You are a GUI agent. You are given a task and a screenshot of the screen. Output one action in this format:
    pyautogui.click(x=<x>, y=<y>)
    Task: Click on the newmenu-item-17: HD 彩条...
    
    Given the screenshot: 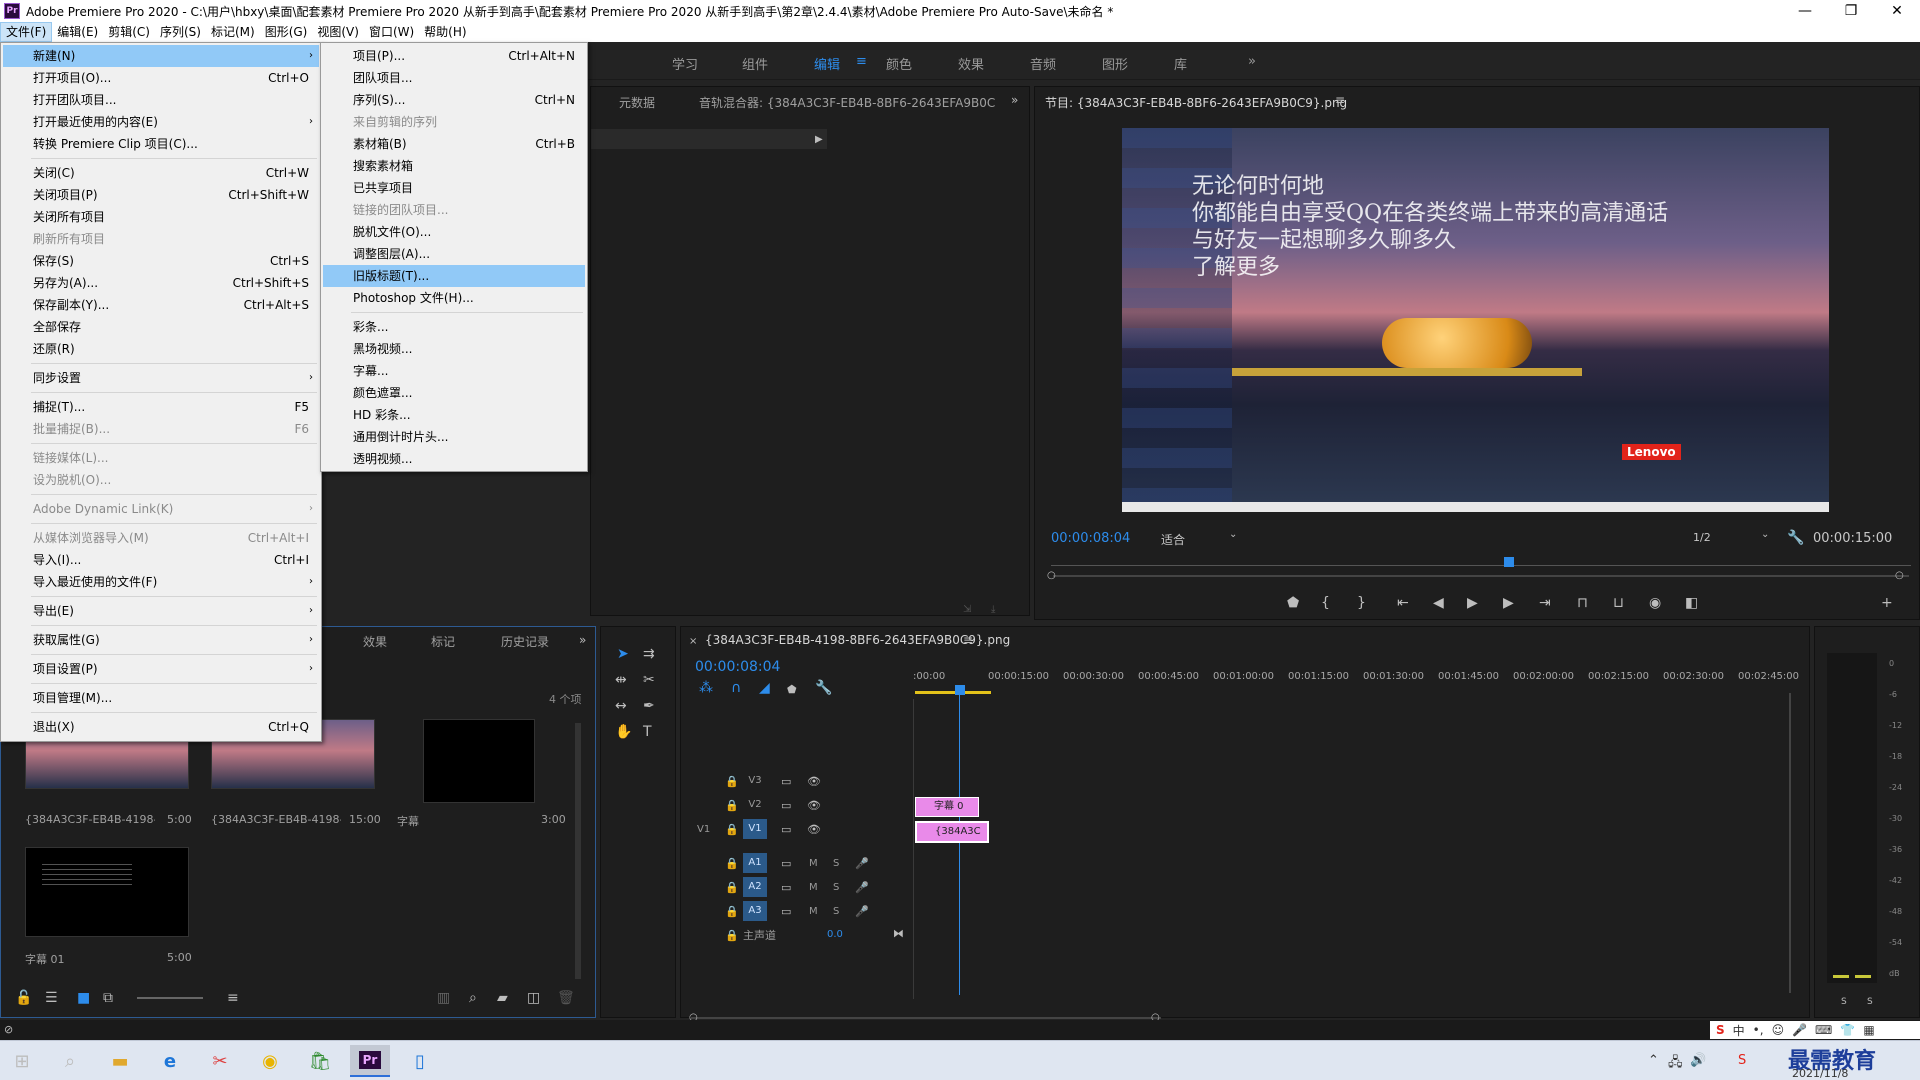 What is the action you would take?
    pyautogui.click(x=454, y=415)
    